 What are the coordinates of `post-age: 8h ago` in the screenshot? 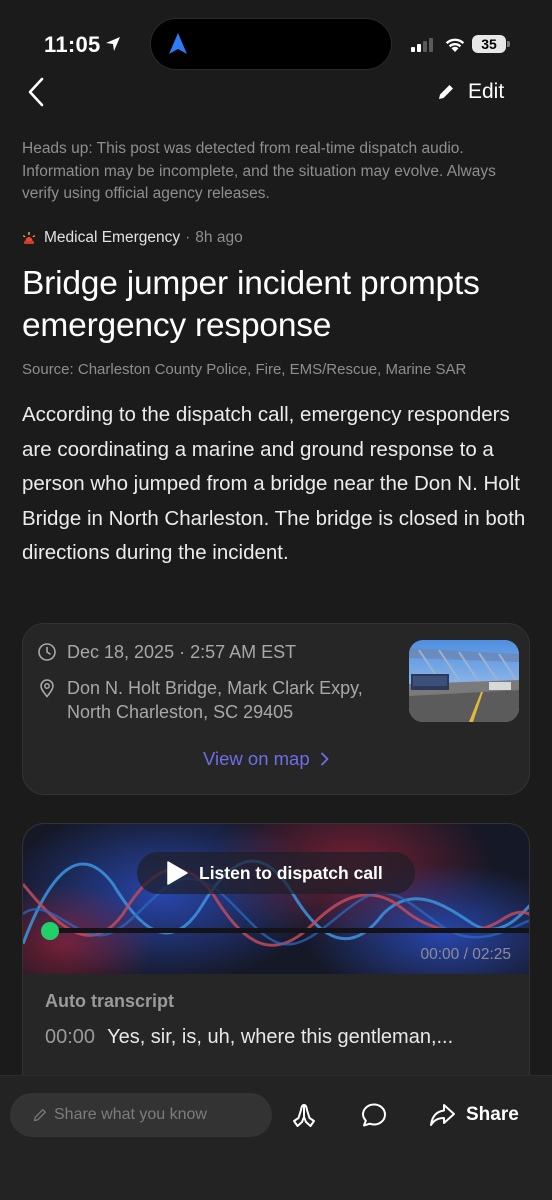 It's located at (219, 237).